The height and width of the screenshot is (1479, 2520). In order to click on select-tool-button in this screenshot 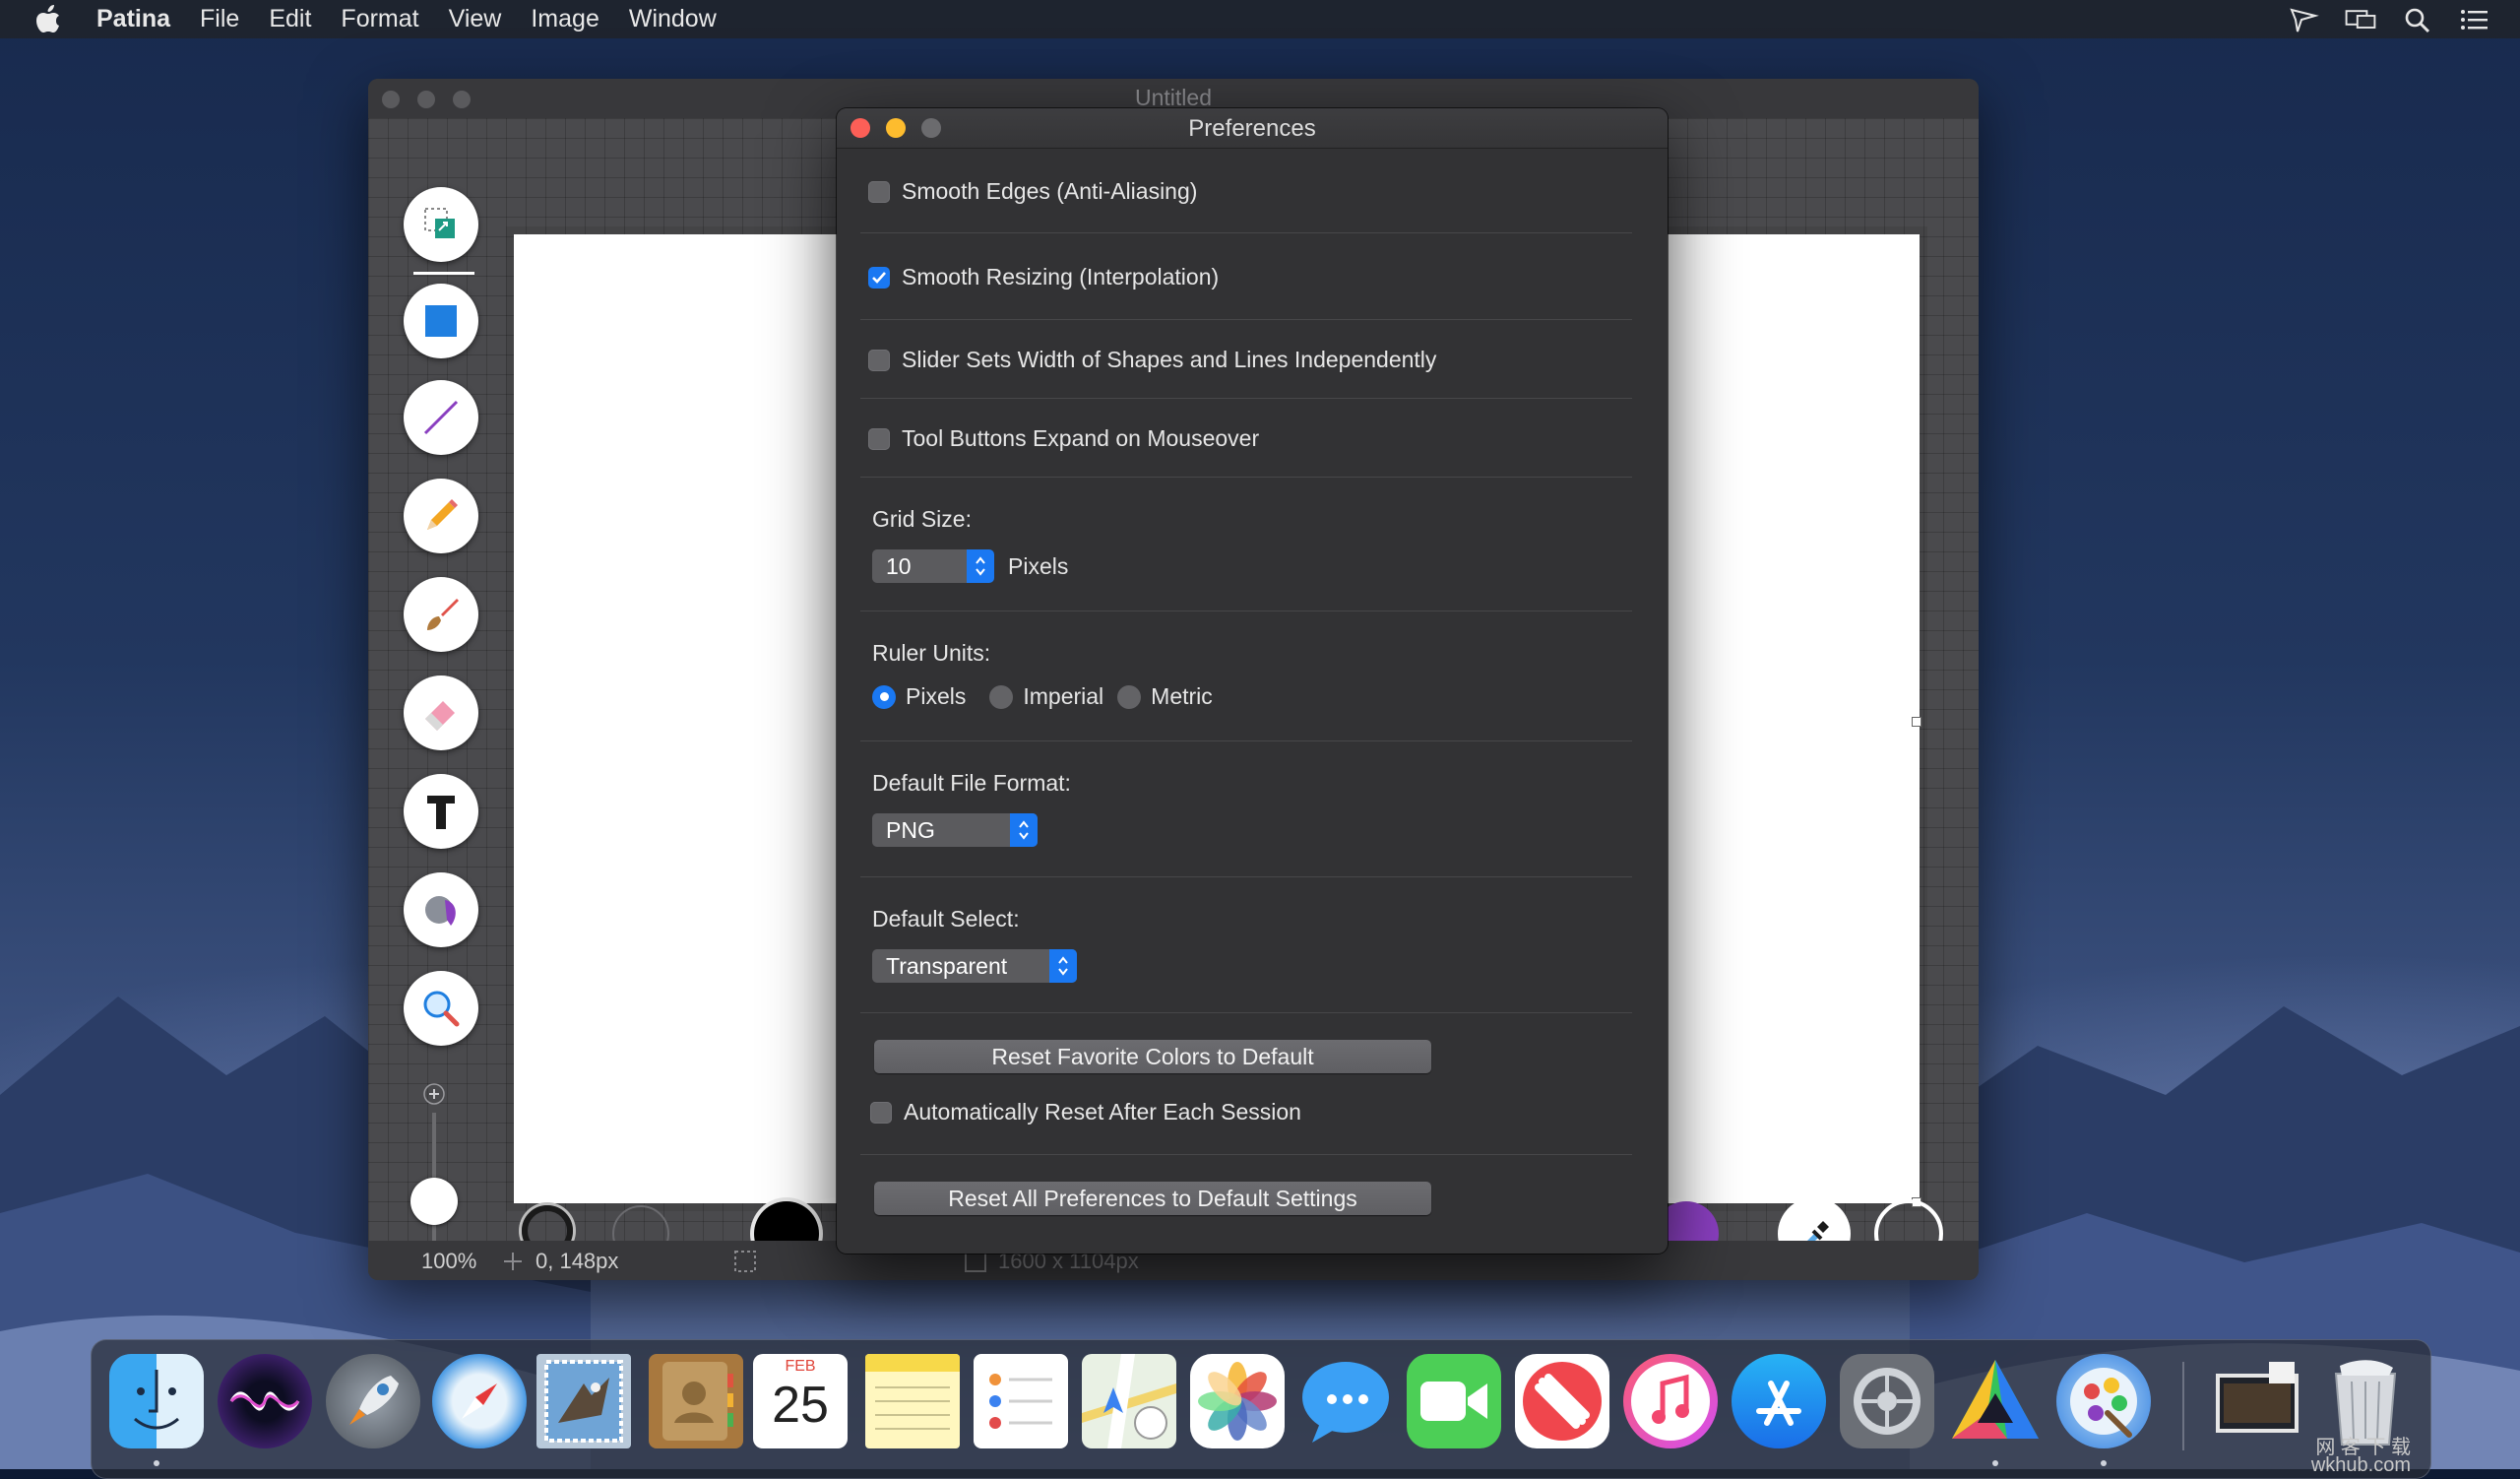, I will do `click(449, 225)`.